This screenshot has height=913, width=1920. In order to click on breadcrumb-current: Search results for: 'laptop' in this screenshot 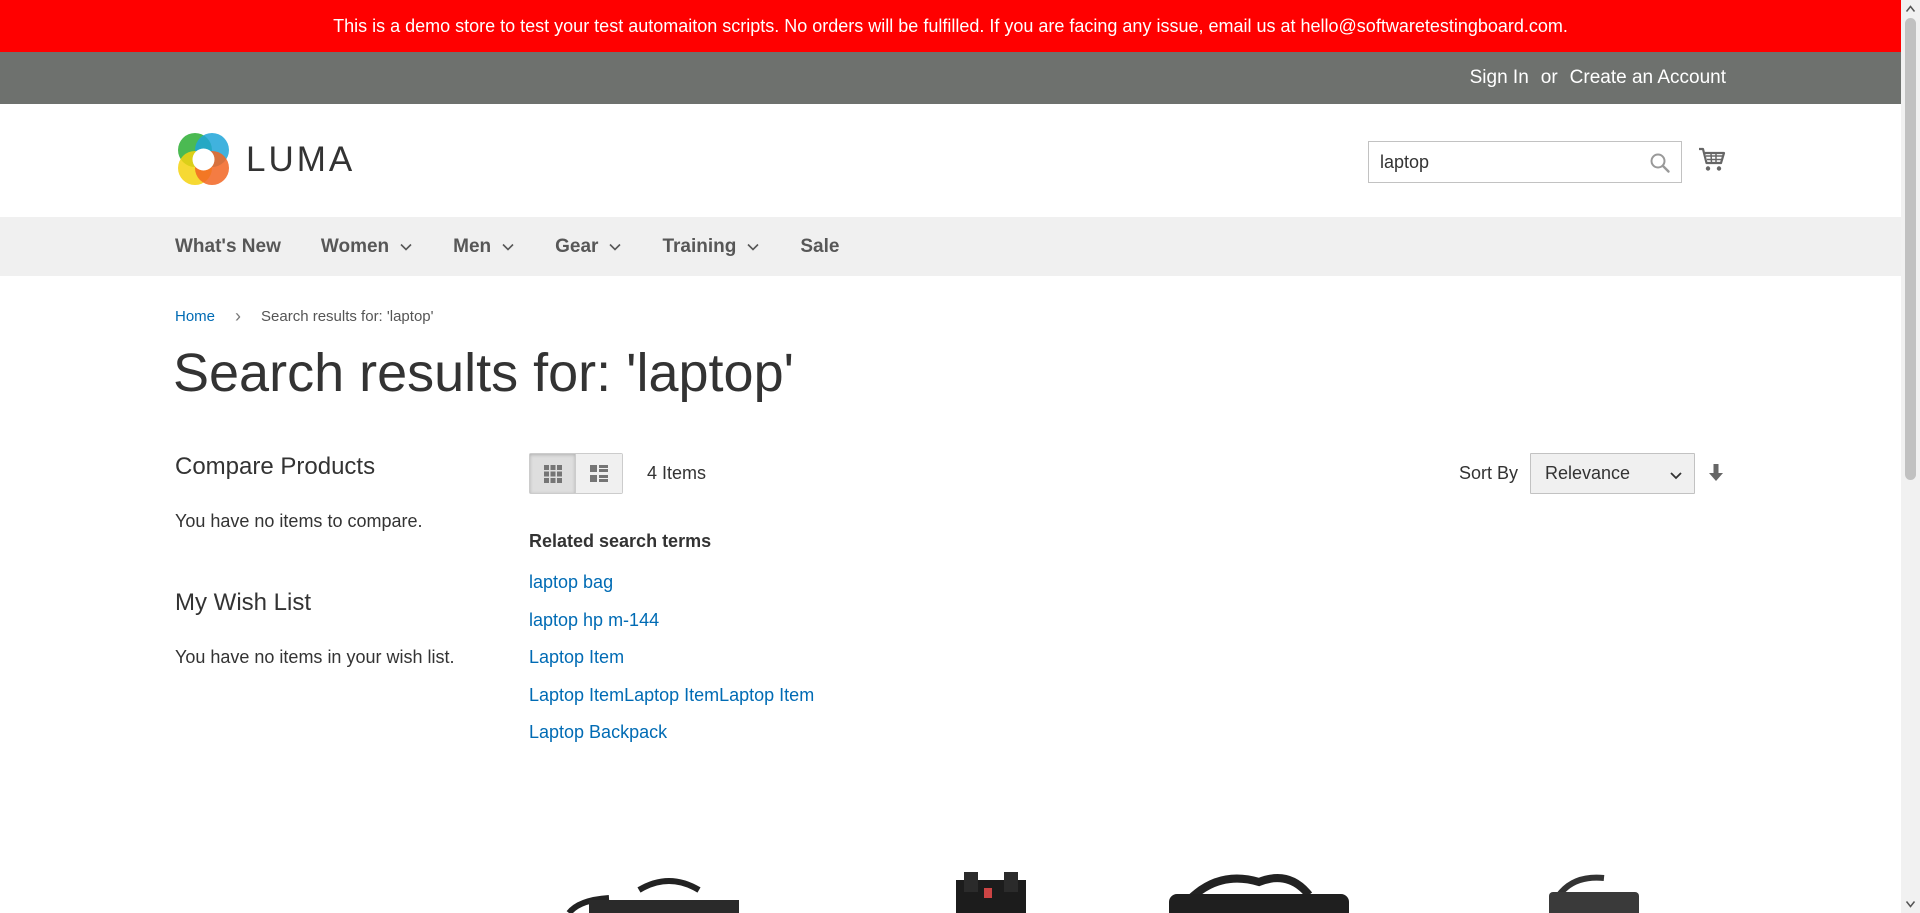, I will do `click(347, 316)`.